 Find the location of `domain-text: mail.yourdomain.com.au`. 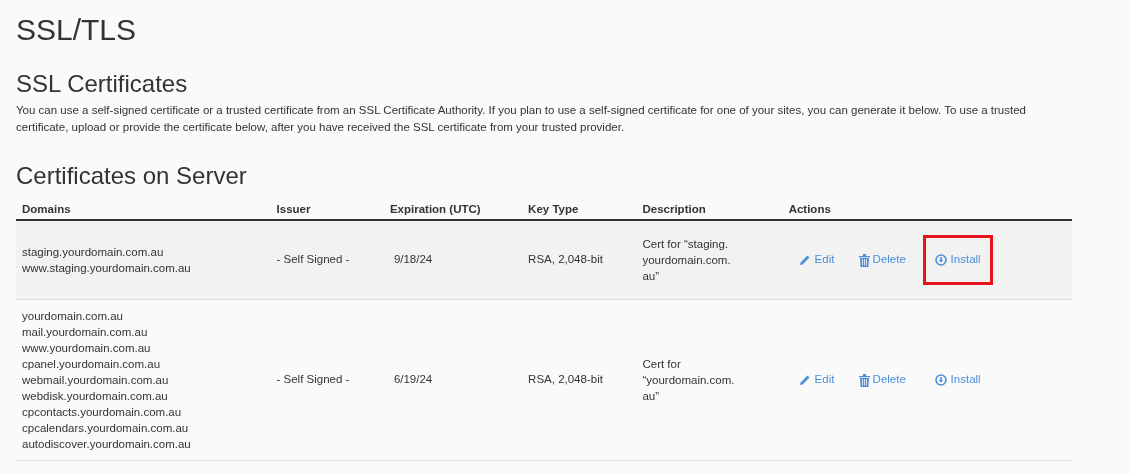

domain-text: mail.yourdomain.com.au is located at coordinates (85, 332).